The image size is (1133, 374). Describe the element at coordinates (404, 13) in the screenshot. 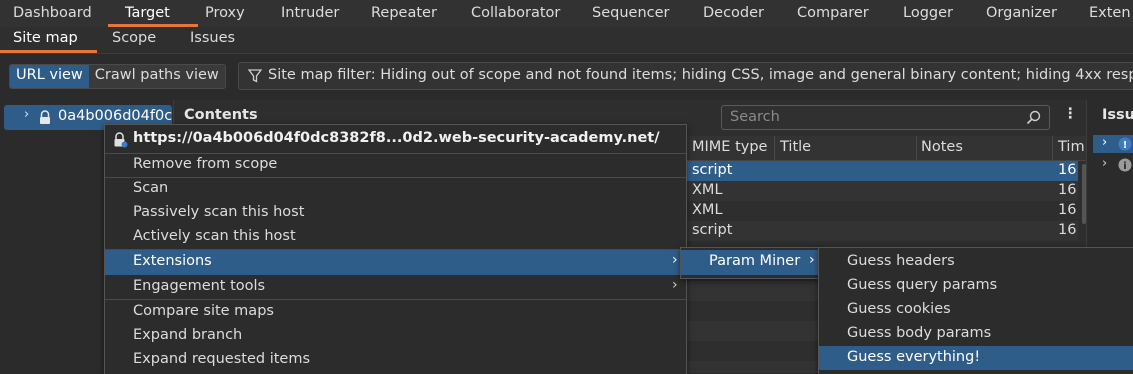

I see `tab-repeater: Repeater` at that location.